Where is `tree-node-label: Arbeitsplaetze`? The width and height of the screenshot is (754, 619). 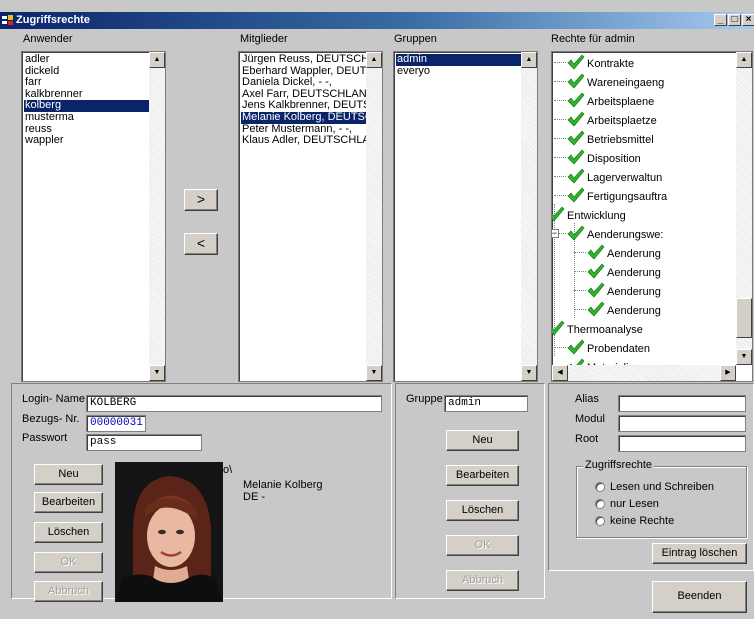
tree-node-label: Arbeitsplaetze is located at coordinates (622, 121).